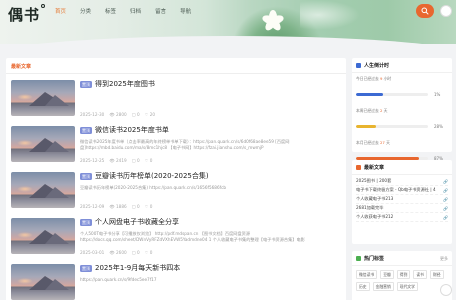 This screenshot has height=300, width=456. Describe the element at coordinates (399, 118) in the screenshot. I see `countdown-week: 本周已经过去 2 天 28%` at that location.